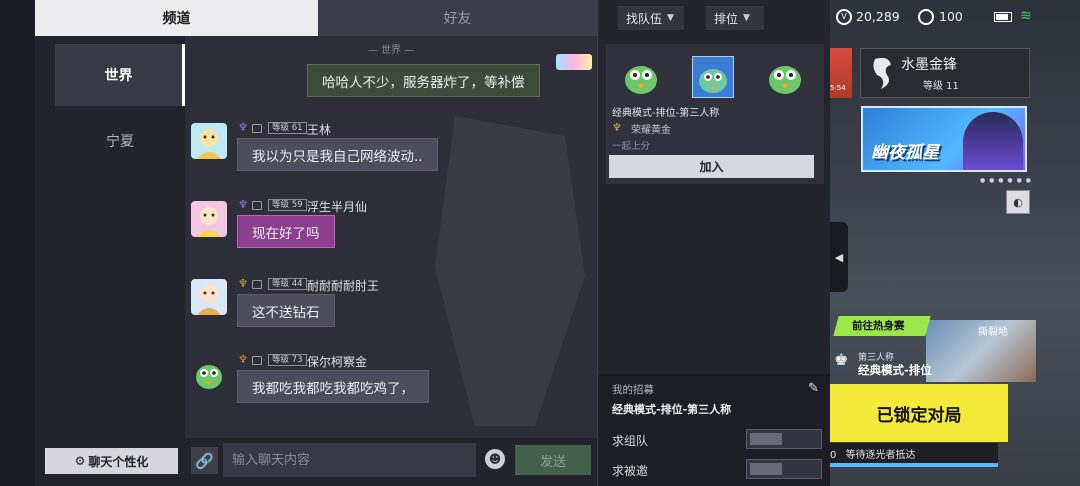 The image size is (1080, 486). Describe the element at coordinates (286, 310) in the screenshot. I see `message-bubble: 这不送钻石` at that location.